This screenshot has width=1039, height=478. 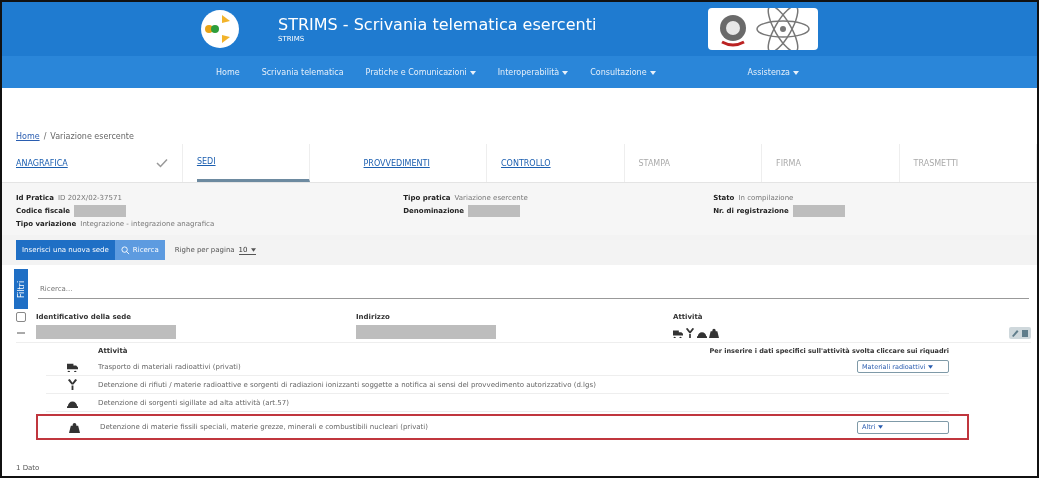 I want to click on step-tab: PROVVEDIMENTI, so click(x=418, y=163).